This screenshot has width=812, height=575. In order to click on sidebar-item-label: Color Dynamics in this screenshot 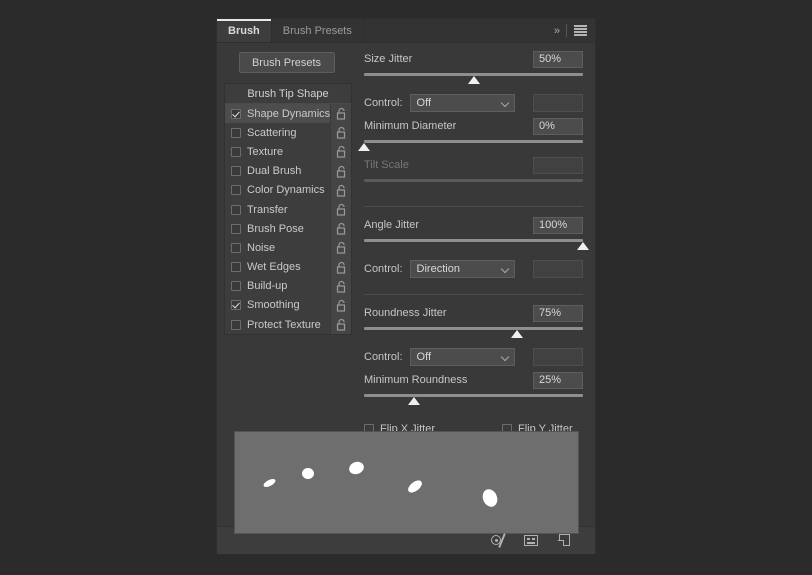, I will do `click(286, 190)`.